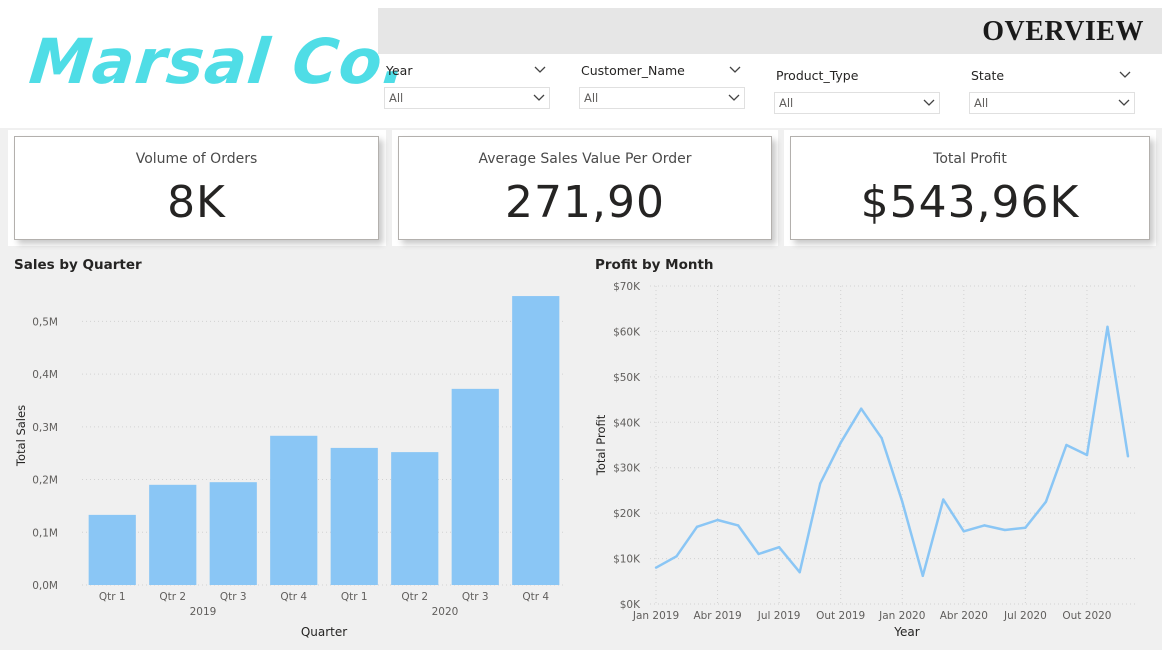  Describe the element at coordinates (906, 632) in the screenshot. I see `x-axis-title: Year` at that location.